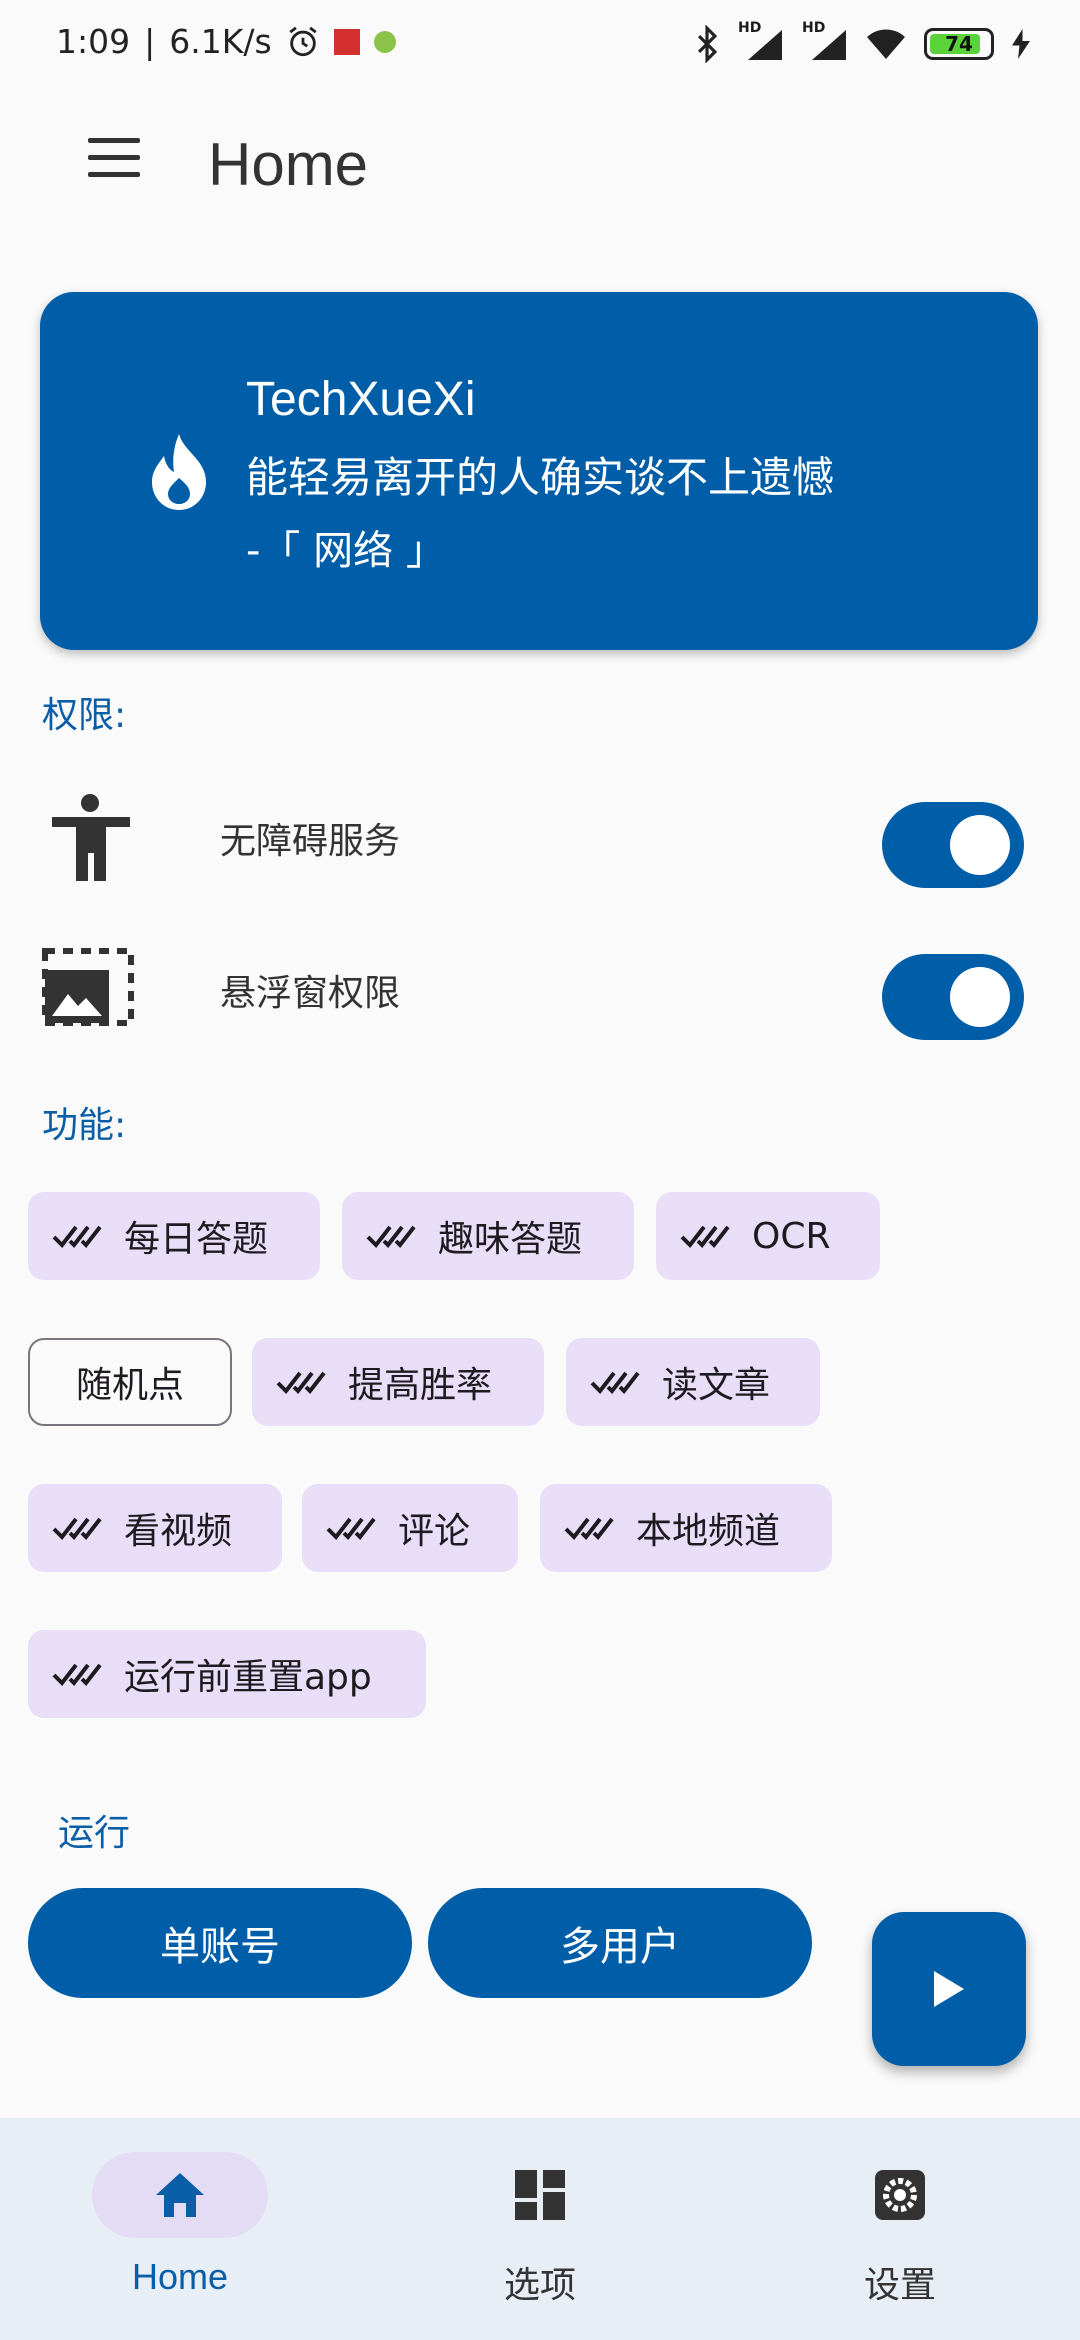  I want to click on quote-text: 能轻易离开的人确实谈不上遗憾, so click(540, 477).